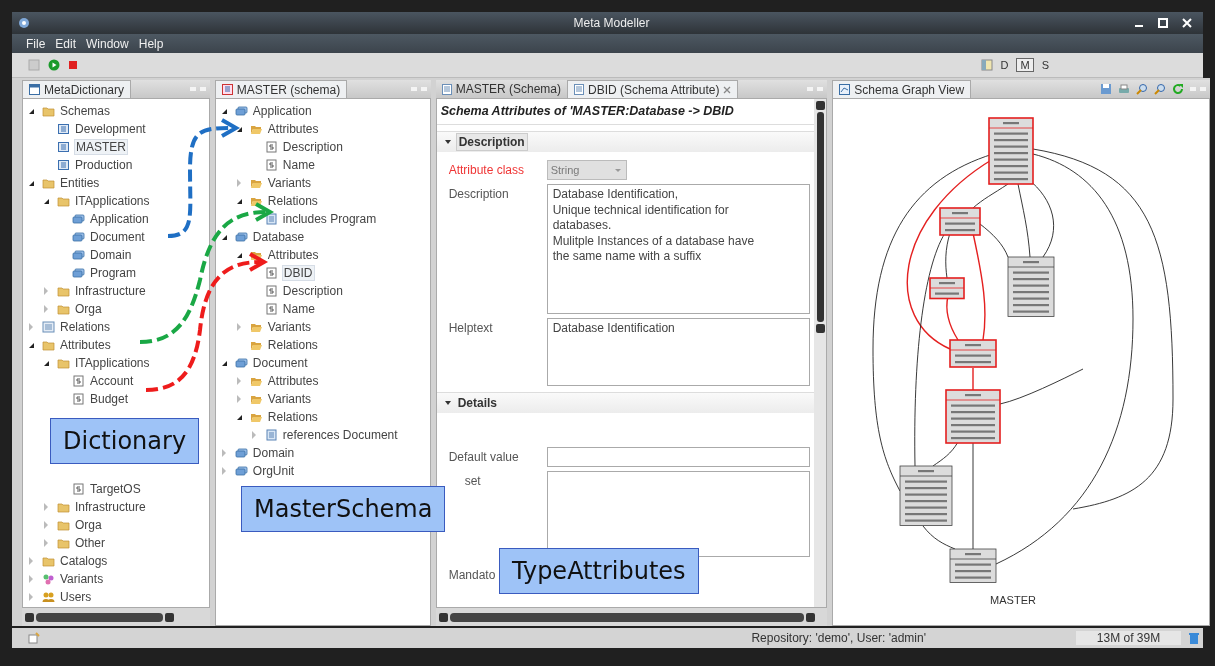 This screenshot has width=1215, height=666. What do you see at coordinates (115, 489) in the screenshot?
I see `tree-item: TargetOS` at bounding box center [115, 489].